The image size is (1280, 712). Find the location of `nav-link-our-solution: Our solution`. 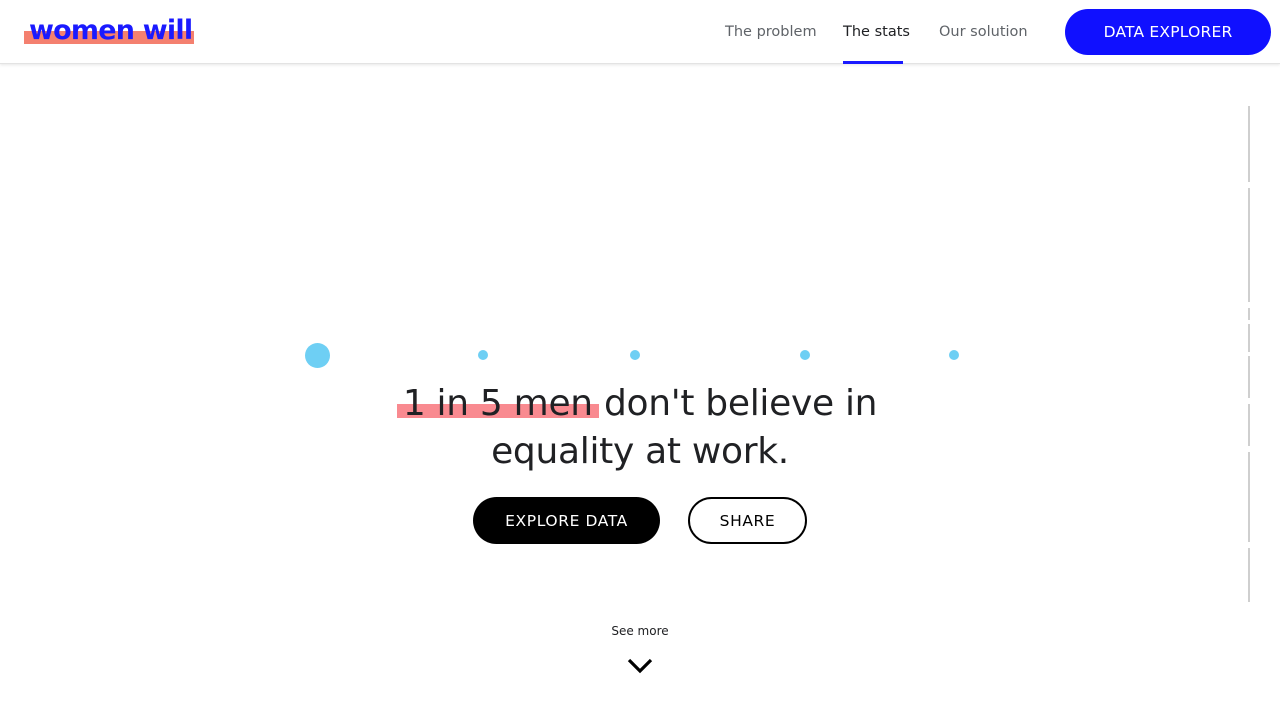

nav-link-our-solution: Our solution is located at coordinates (983, 32).